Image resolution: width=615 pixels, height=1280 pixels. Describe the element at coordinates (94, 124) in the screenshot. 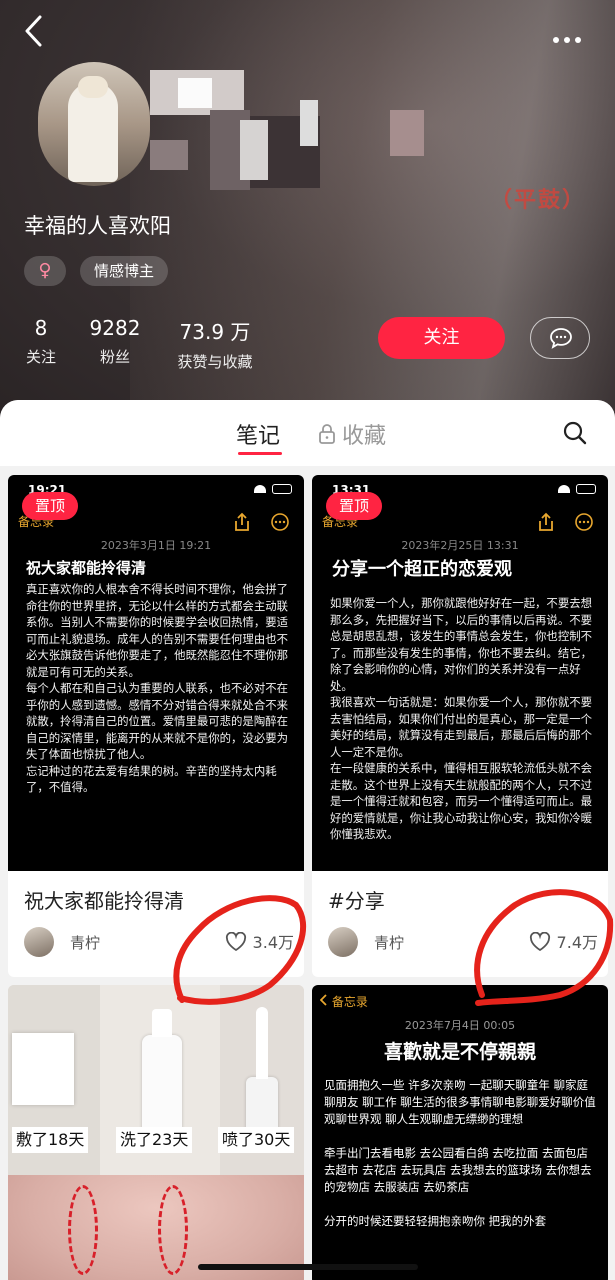

I see `avatar` at that location.